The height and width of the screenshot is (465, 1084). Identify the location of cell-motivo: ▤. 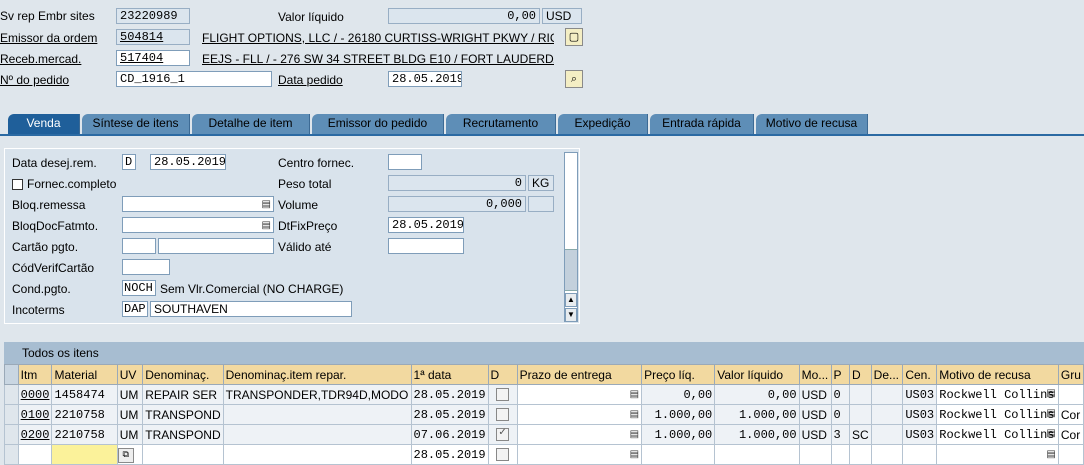
(997, 454).